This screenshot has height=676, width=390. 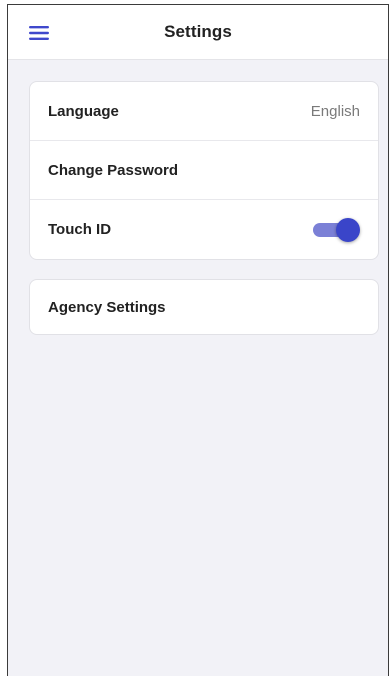 I want to click on language-label: Language, so click(x=83, y=111).